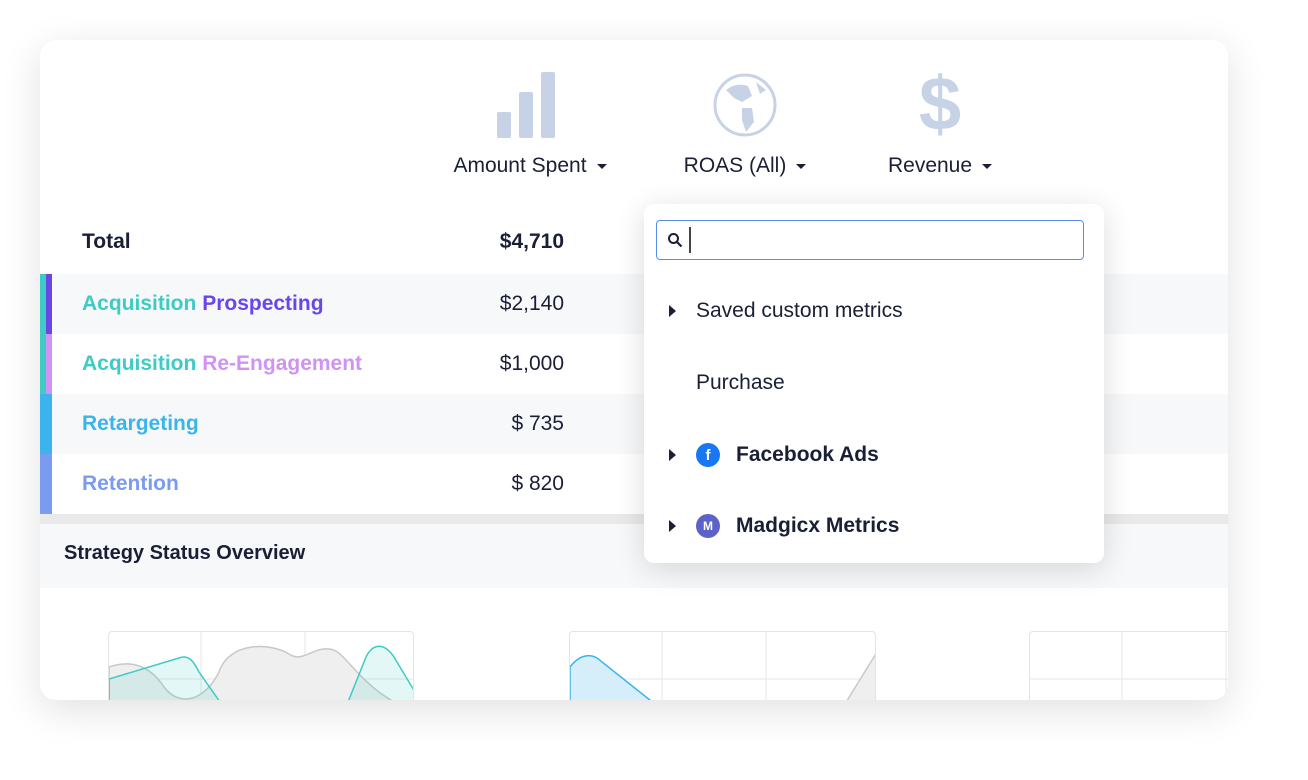  Describe the element at coordinates (708, 526) in the screenshot. I see `madgicx-logo-icon: M` at that location.